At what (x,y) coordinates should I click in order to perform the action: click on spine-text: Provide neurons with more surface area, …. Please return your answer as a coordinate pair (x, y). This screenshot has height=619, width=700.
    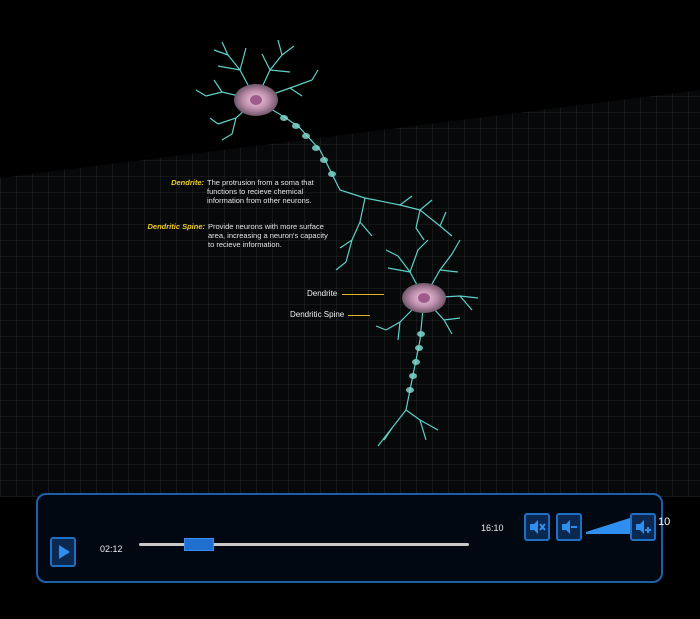
    Looking at the image, I should click on (268, 235).